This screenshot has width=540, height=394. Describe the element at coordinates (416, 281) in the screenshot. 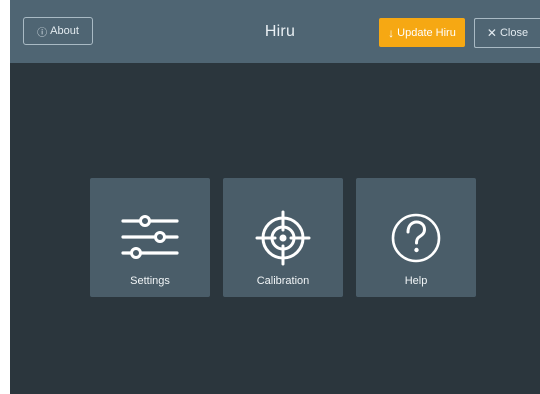

I see `help-label: Help` at that location.